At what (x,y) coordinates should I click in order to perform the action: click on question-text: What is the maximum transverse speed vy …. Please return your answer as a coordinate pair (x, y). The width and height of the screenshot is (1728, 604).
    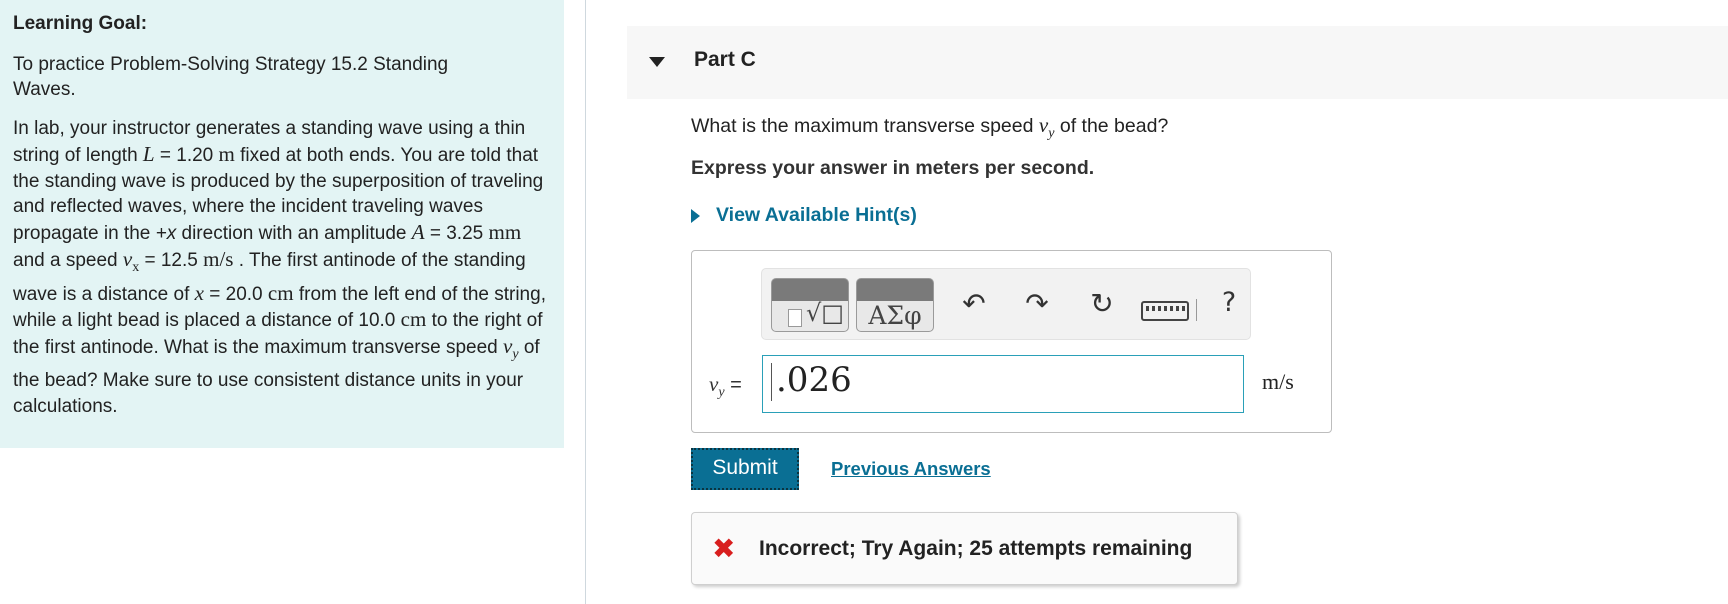
    Looking at the image, I should click on (929, 127).